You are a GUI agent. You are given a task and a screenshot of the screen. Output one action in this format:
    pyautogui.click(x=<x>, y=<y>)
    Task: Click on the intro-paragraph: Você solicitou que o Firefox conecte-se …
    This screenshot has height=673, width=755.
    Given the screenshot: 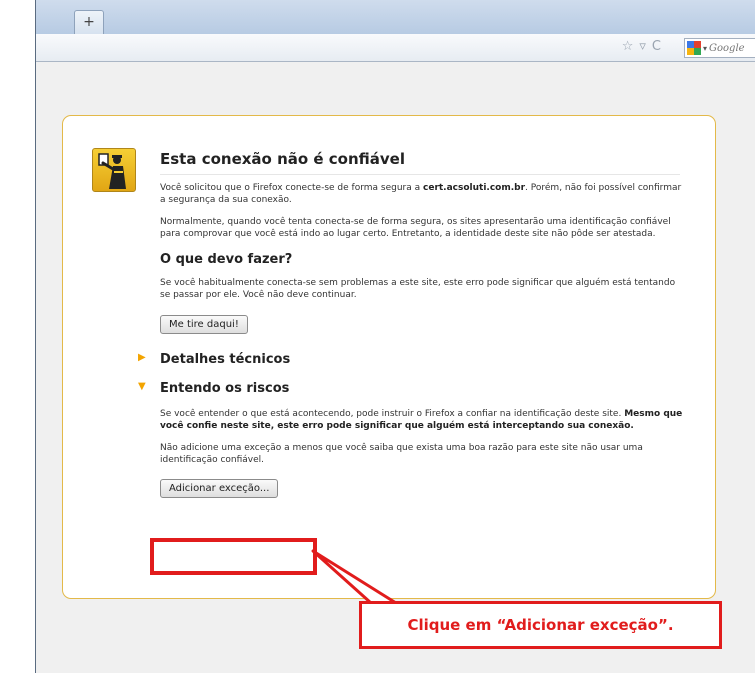 What is the action you would take?
    pyautogui.click(x=422, y=194)
    